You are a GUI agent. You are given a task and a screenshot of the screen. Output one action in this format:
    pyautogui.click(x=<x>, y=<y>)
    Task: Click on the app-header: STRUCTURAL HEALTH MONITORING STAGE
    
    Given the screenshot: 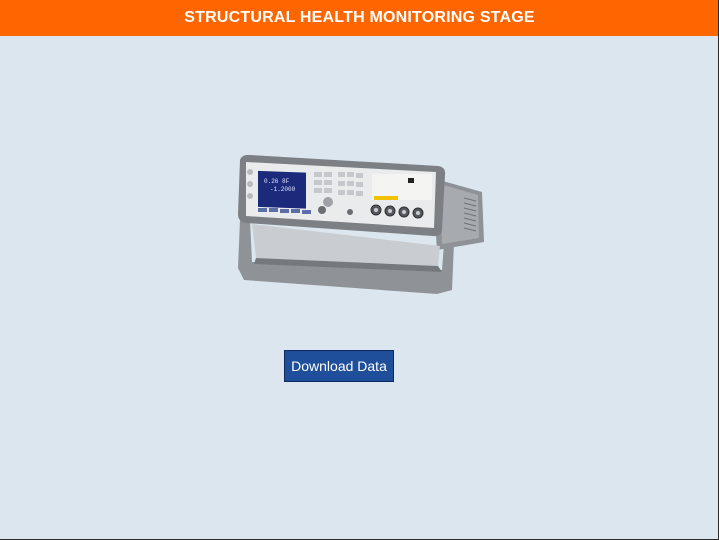 What is the action you would take?
    pyautogui.click(x=359, y=18)
    